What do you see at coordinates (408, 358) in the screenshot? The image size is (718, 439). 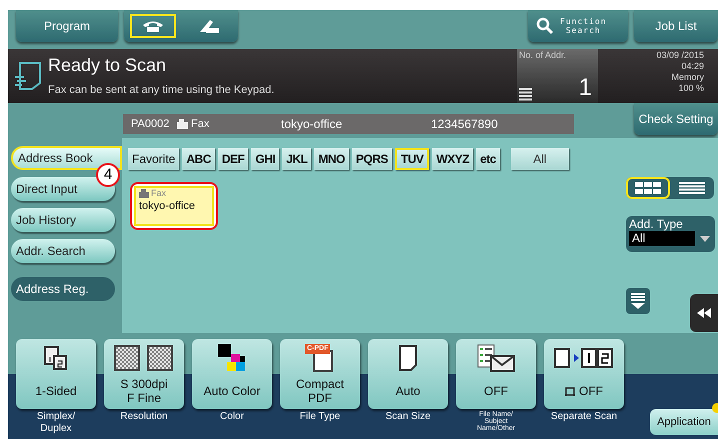 I see `blank-page-icon` at bounding box center [408, 358].